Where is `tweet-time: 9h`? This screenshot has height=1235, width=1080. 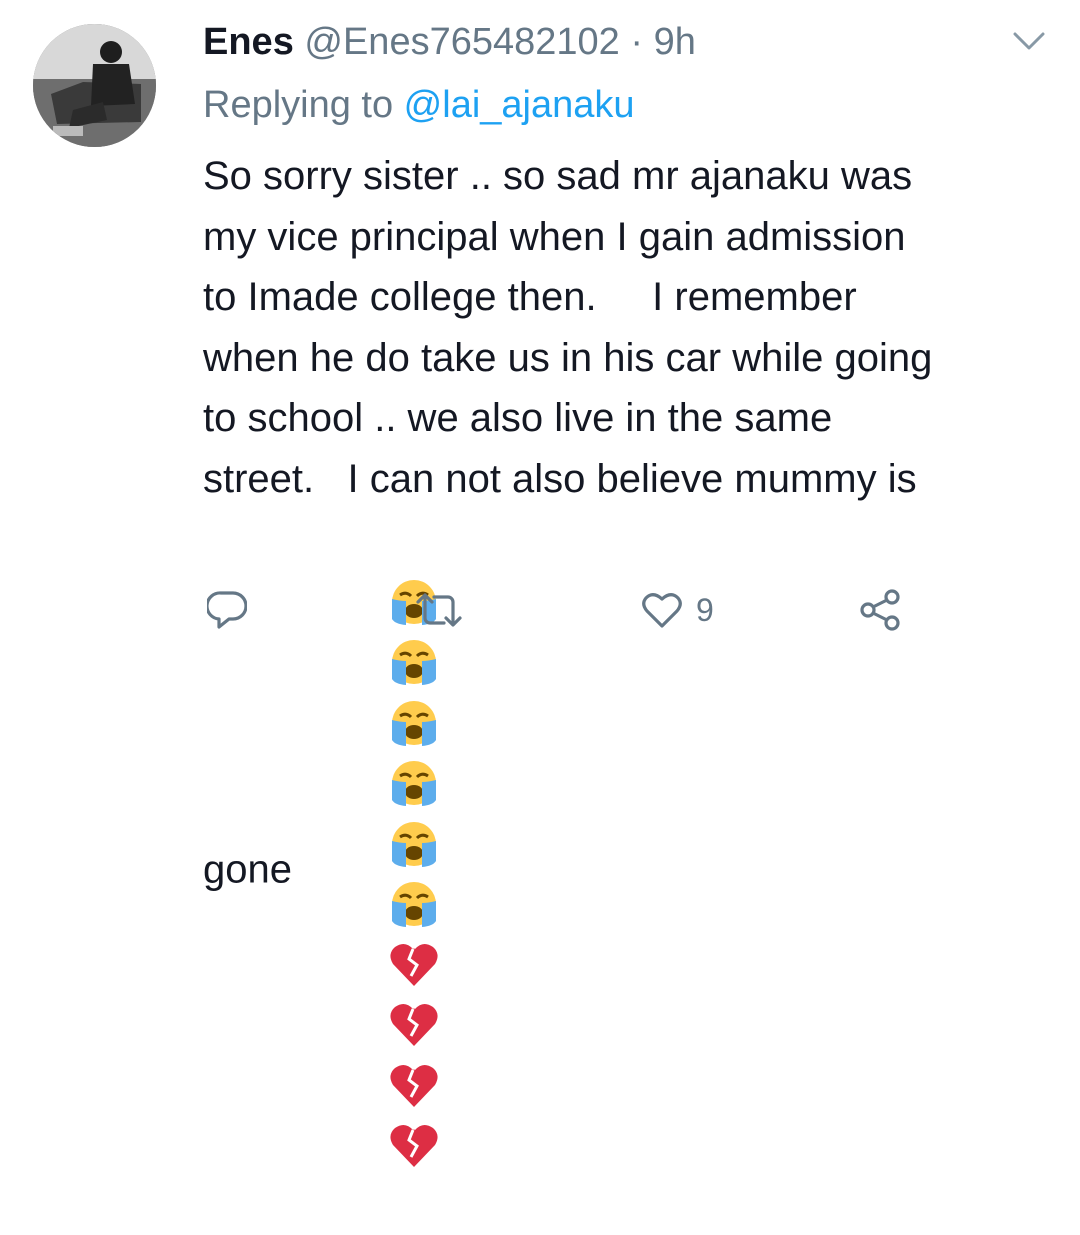 tweet-time: 9h is located at coordinates (675, 42).